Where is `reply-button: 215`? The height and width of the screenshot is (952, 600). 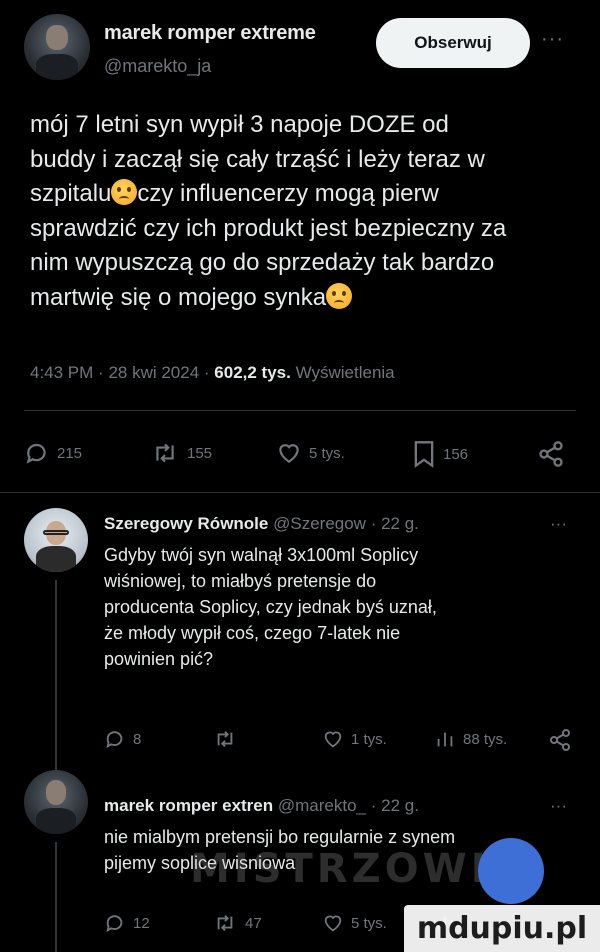
reply-button: 215 is located at coordinates (53, 453).